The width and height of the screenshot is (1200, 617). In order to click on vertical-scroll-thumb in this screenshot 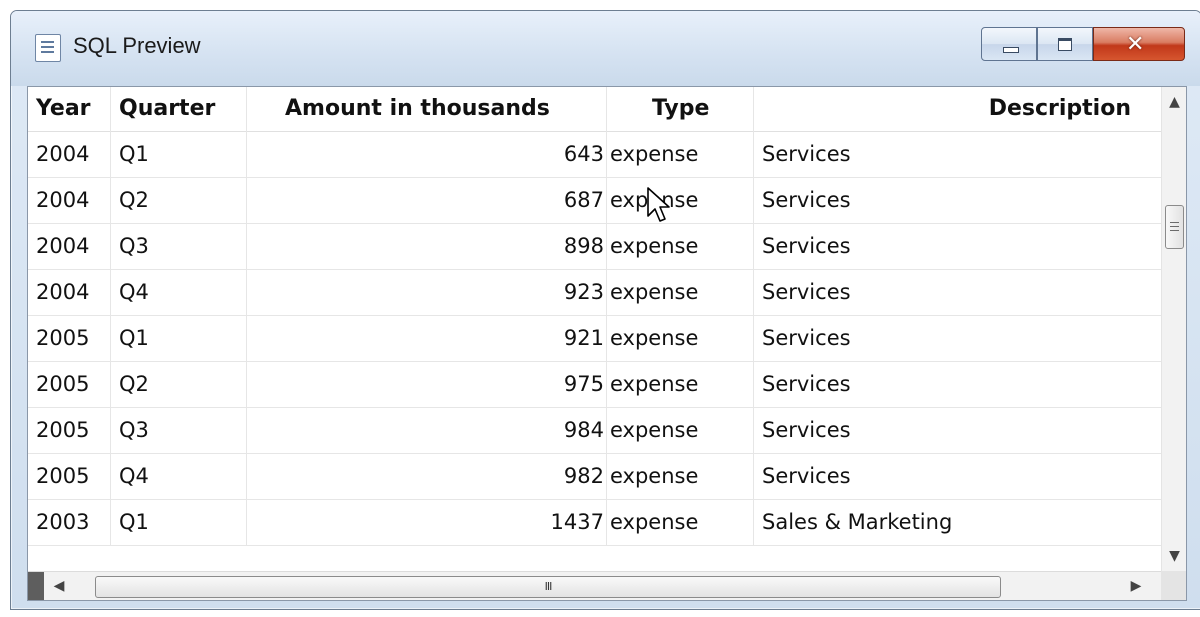, I will do `click(1174, 227)`.